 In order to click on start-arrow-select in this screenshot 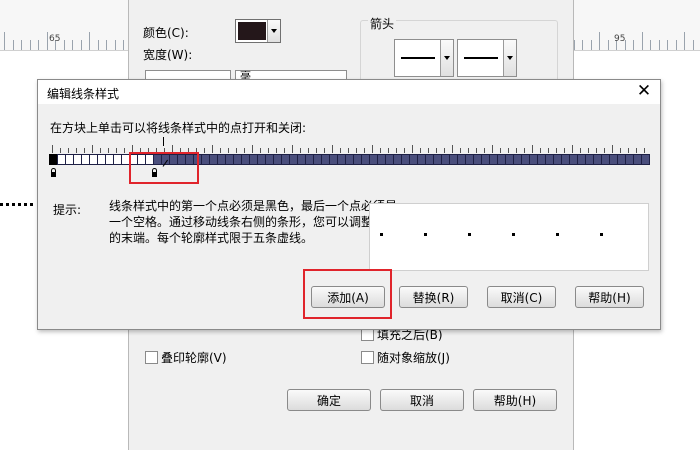, I will do `click(424, 58)`.